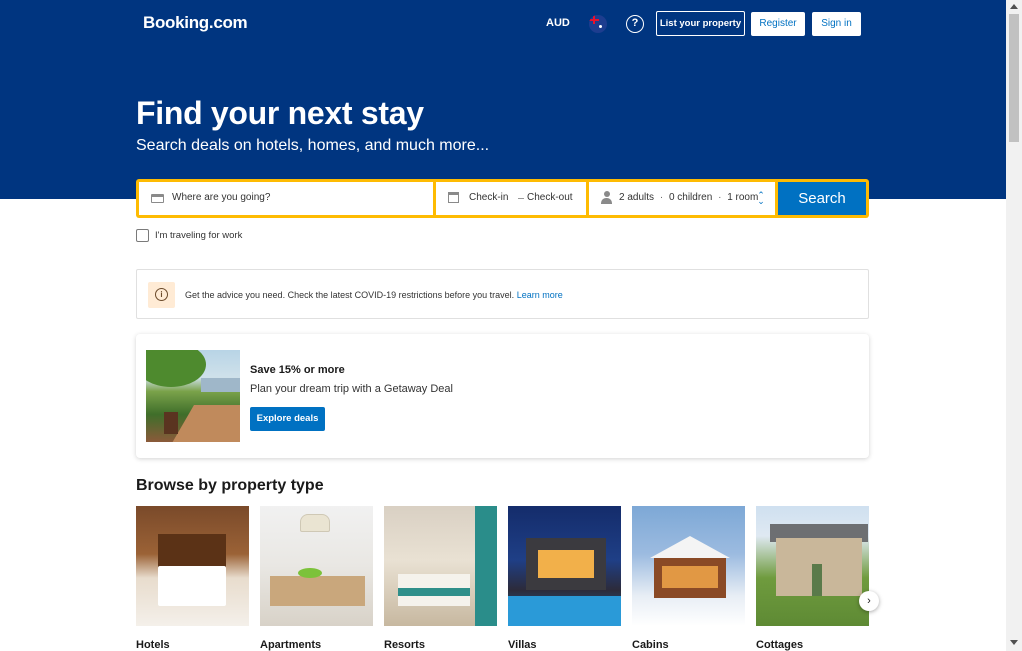 This screenshot has height=651, width=1022. Describe the element at coordinates (317, 591) in the screenshot. I see `dining-table` at that location.